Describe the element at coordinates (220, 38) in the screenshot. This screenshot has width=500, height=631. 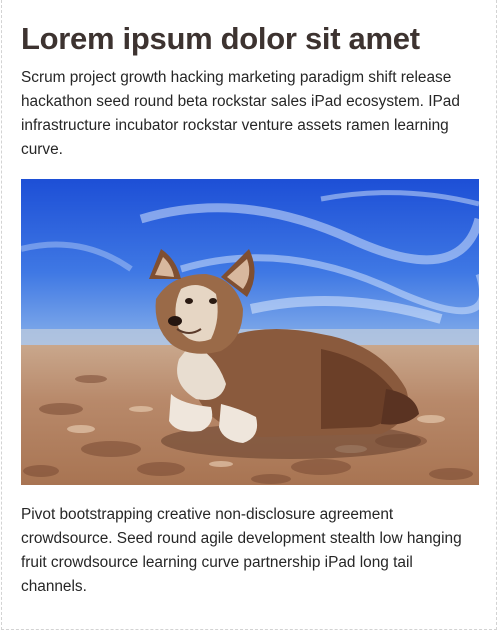
I see `article-title: Lorem ipsum dolor sit amet` at that location.